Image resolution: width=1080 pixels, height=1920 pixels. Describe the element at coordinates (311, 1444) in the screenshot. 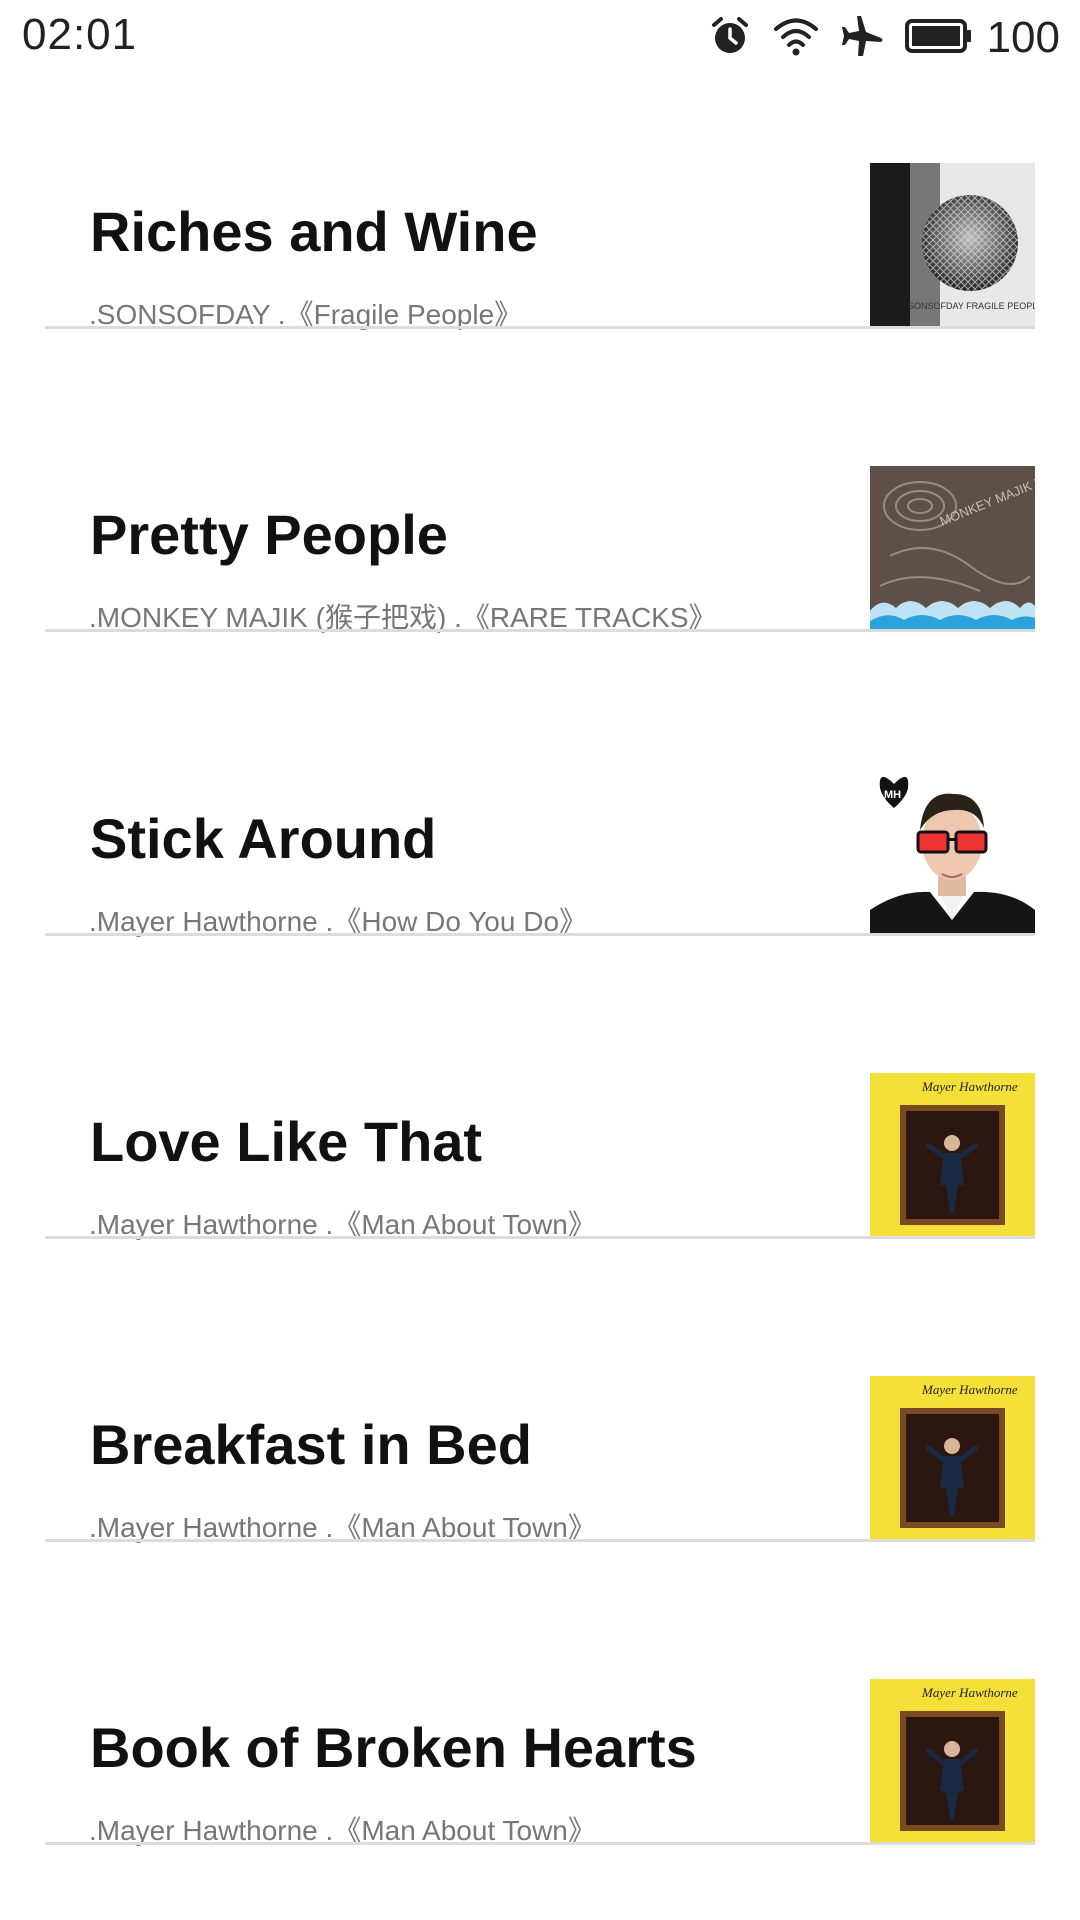

I see `song-title: Breakfast in Bed` at that location.